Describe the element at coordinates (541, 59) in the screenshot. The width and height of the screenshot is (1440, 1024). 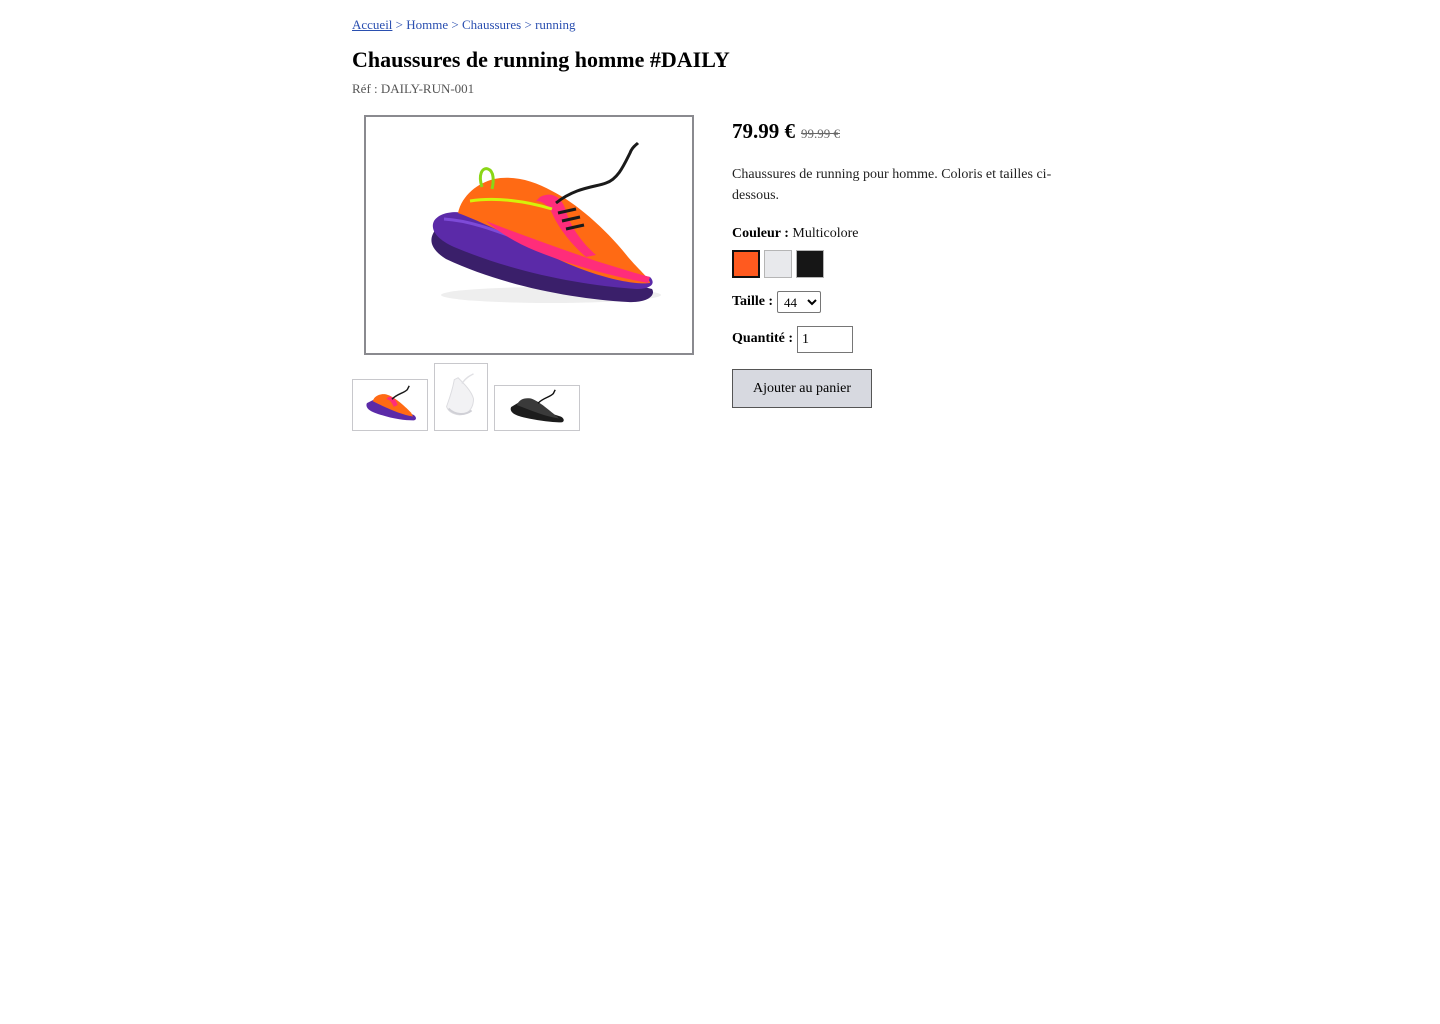
I see `product-title: Chaussures de running homme #DAILY` at that location.